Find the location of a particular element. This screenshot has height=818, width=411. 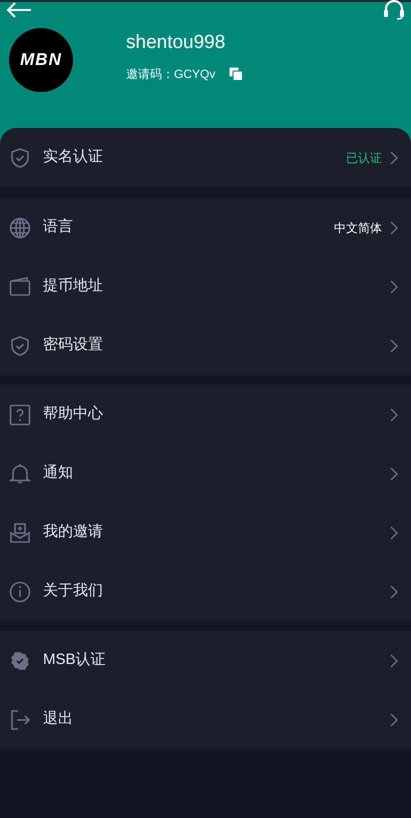

bell-icon is located at coordinates (20, 473).